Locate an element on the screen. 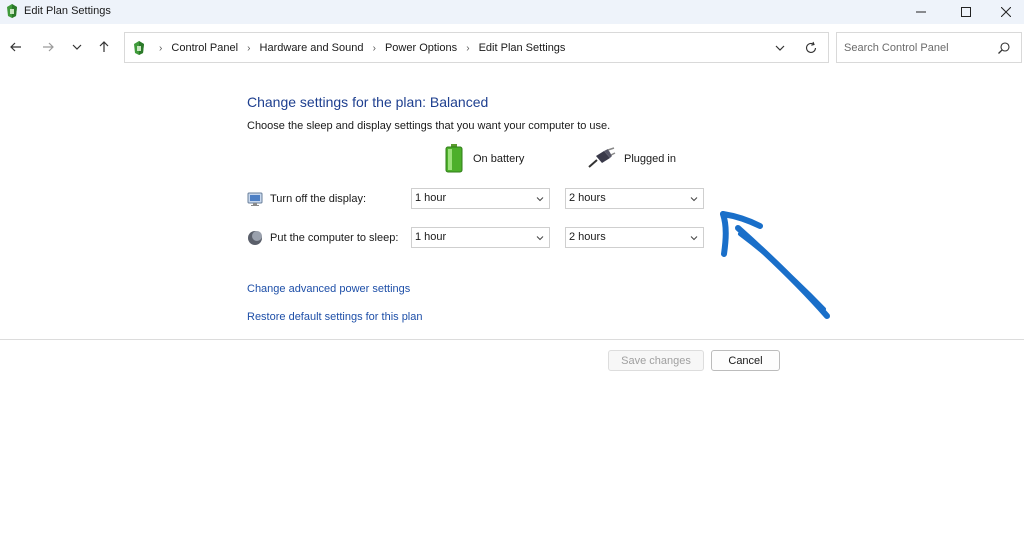 The height and width of the screenshot is (539, 1024). window-title: Edit Plan Settings is located at coordinates (67, 11).